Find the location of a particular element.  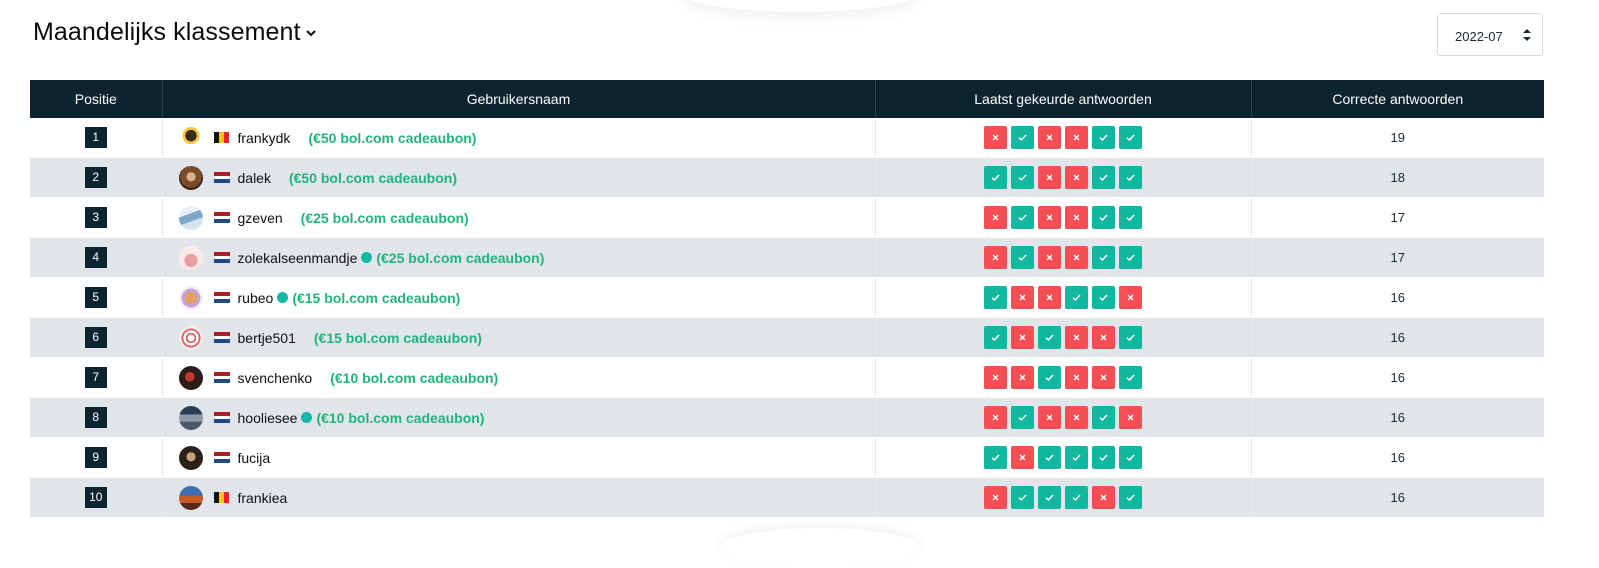

username-link: fucija is located at coordinates (254, 458).